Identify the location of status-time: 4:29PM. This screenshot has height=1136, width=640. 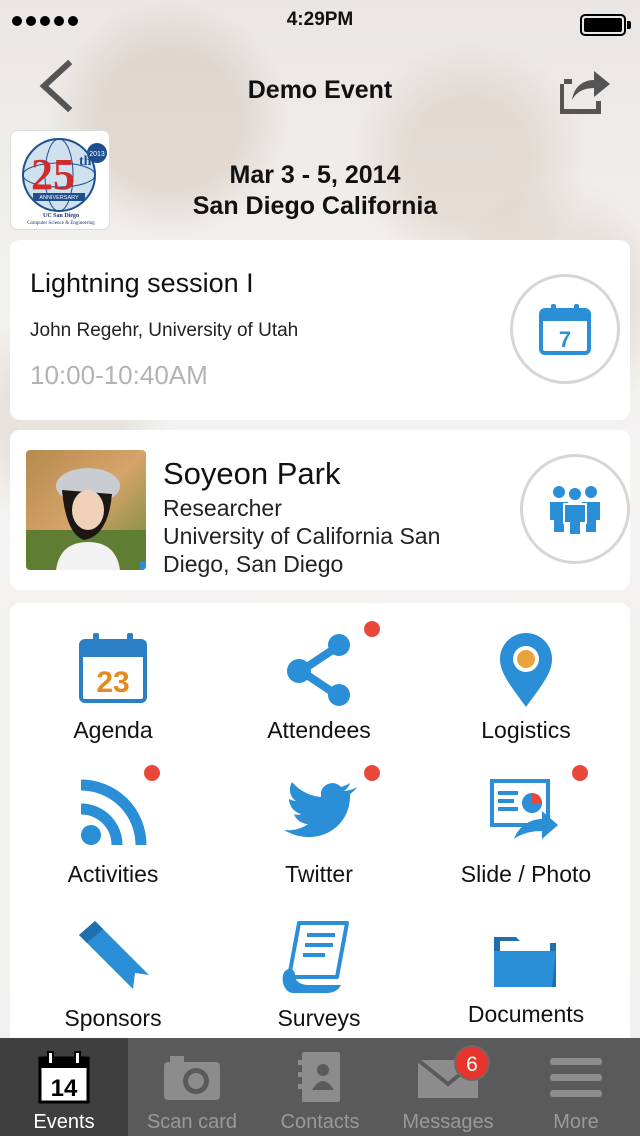
(320, 19).